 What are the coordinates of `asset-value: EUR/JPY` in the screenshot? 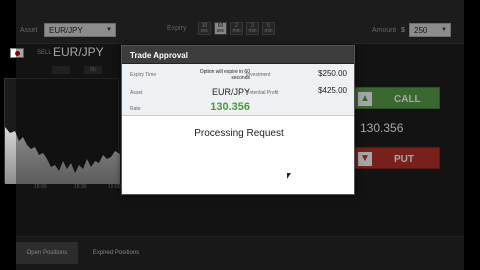 It's located at (230, 92).